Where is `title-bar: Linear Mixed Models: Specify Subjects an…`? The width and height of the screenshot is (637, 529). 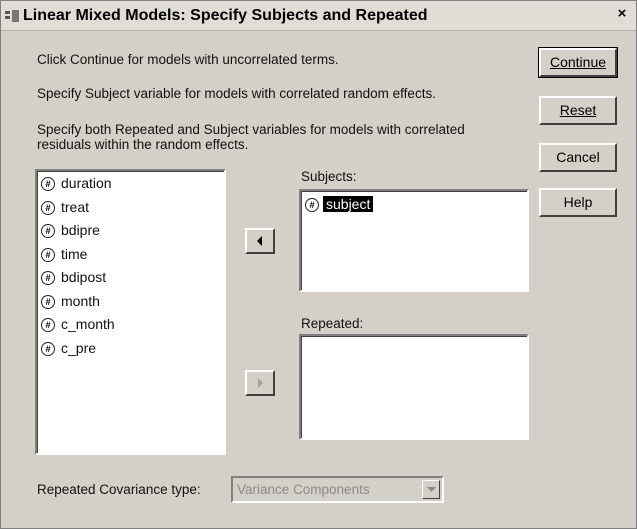
title-bar: Linear Mixed Models: Specify Subjects an… is located at coordinates (318, 16).